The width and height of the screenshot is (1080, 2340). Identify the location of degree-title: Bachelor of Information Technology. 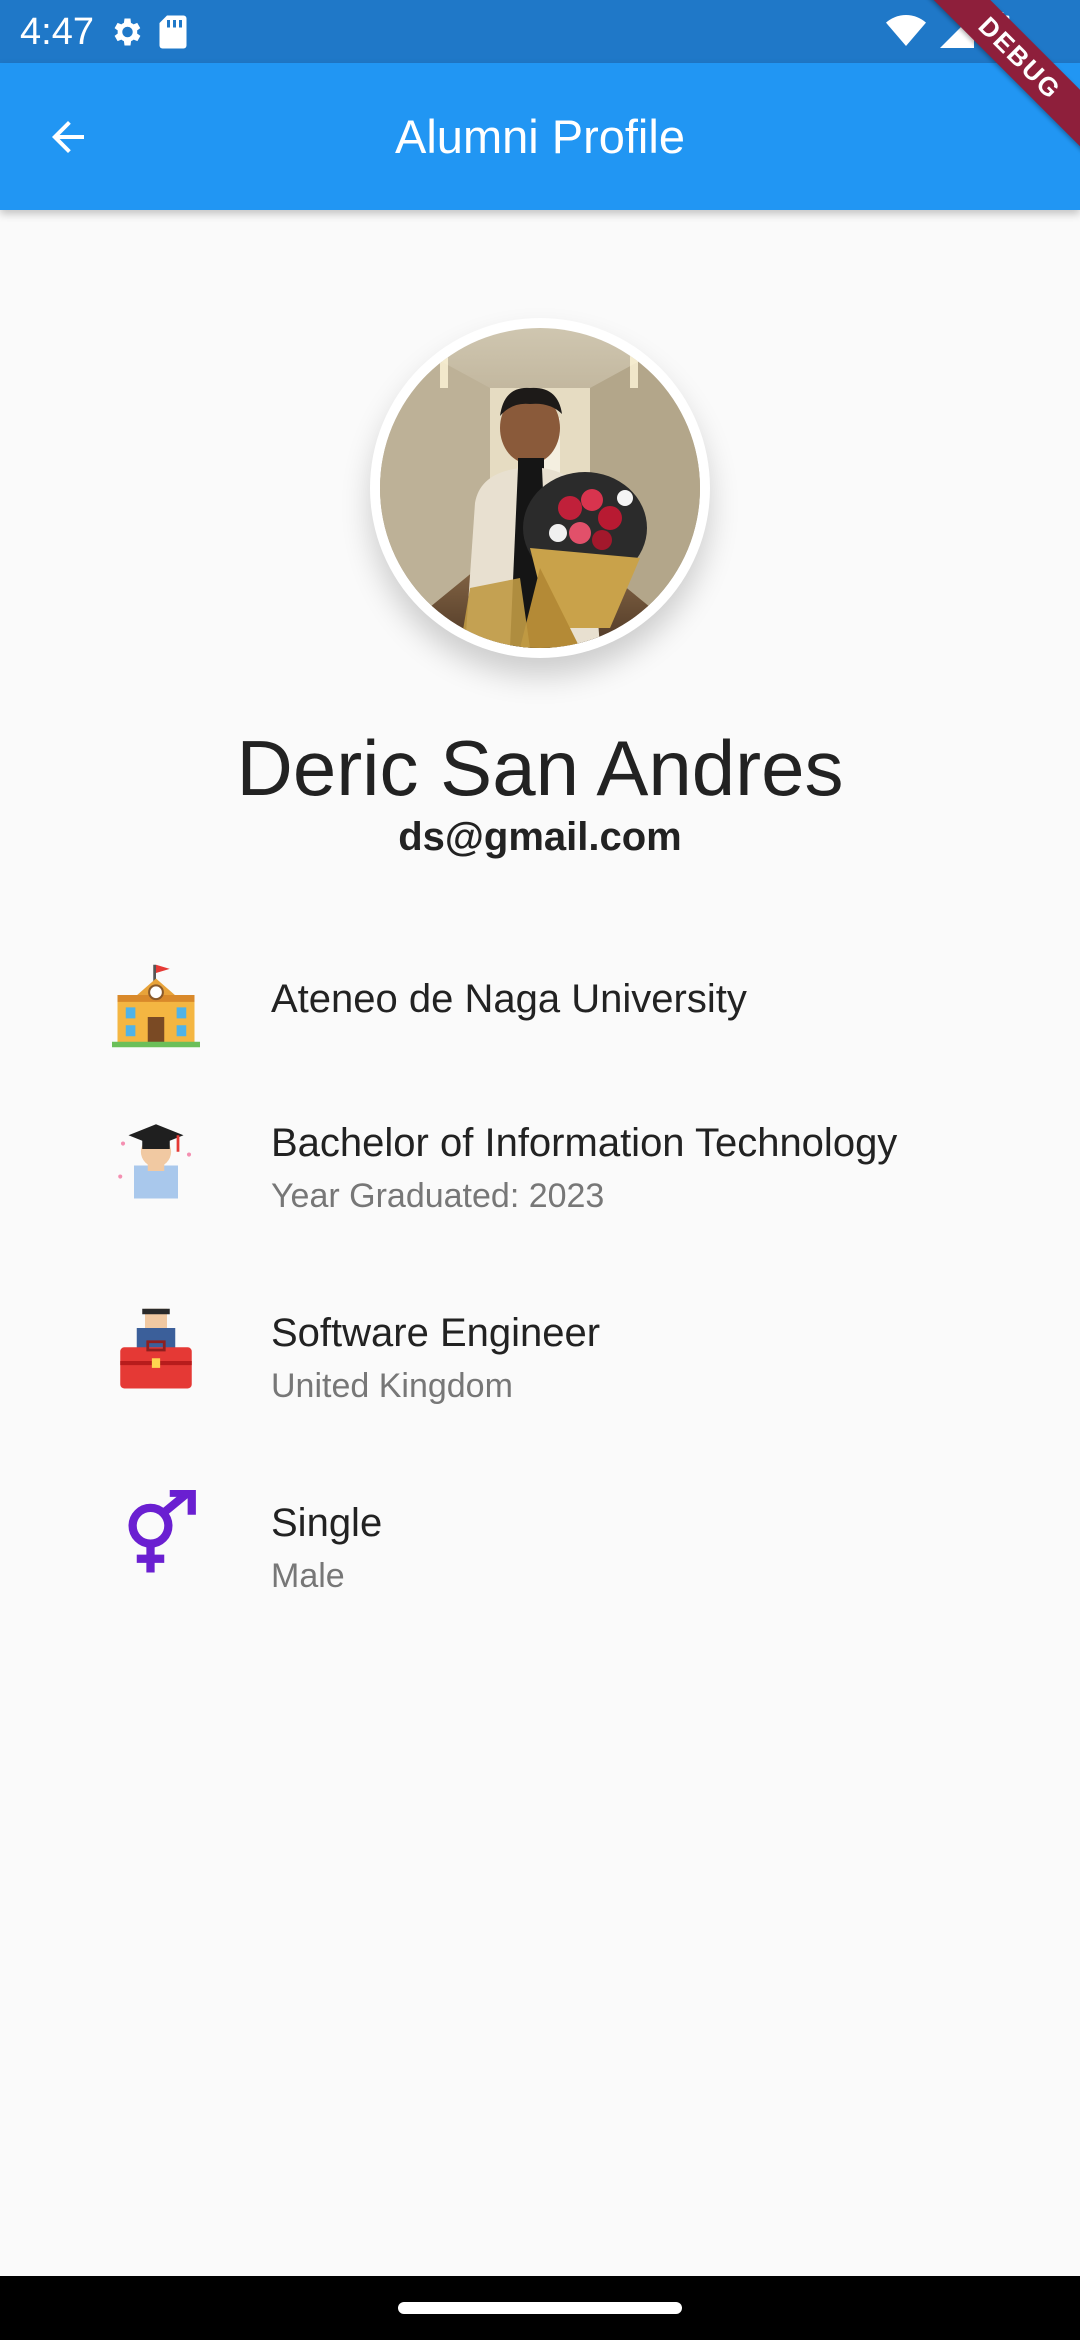
(584, 1143).